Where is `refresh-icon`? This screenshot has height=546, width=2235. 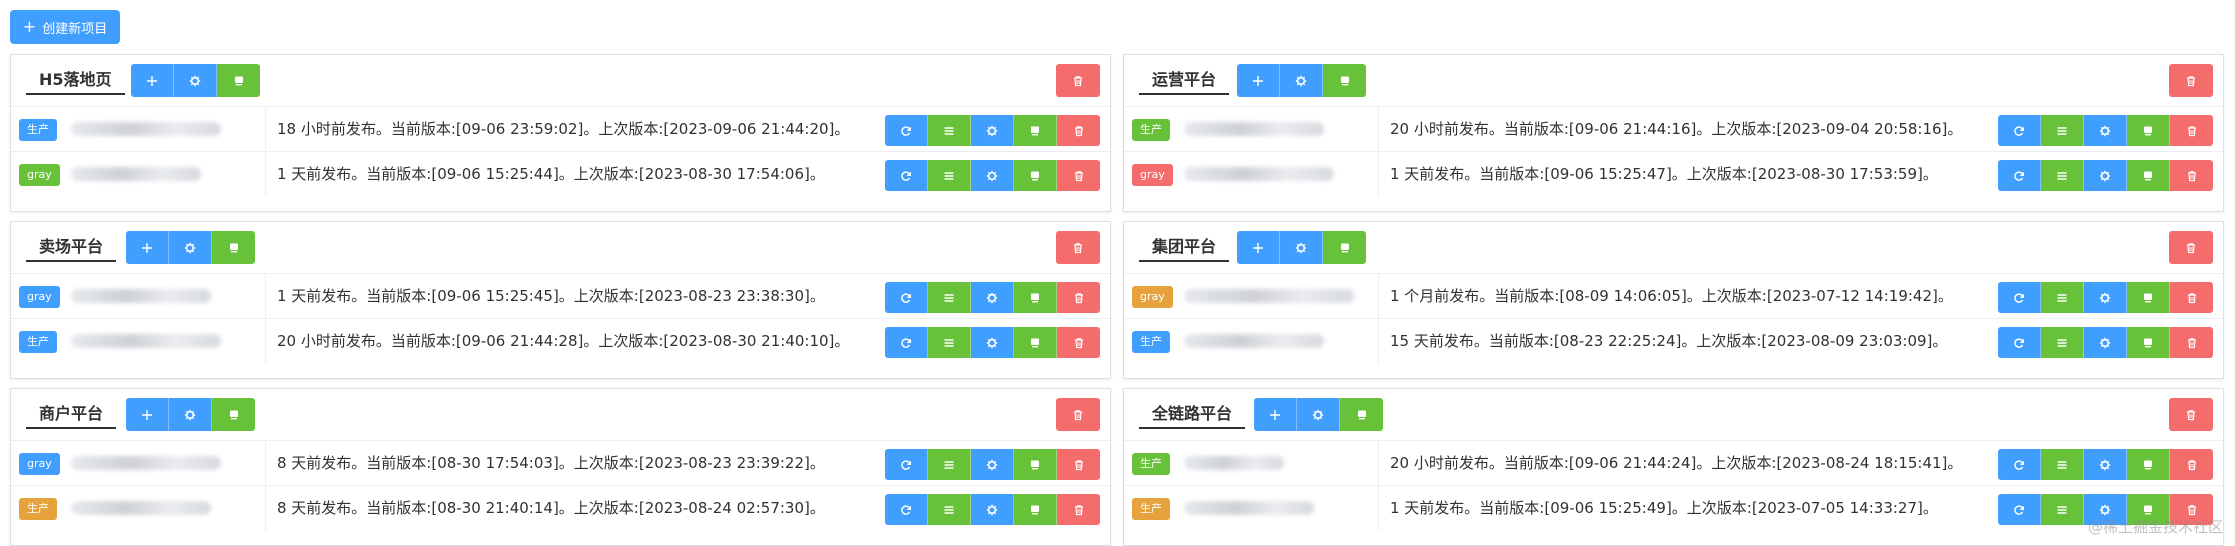 refresh-icon is located at coordinates (906, 510).